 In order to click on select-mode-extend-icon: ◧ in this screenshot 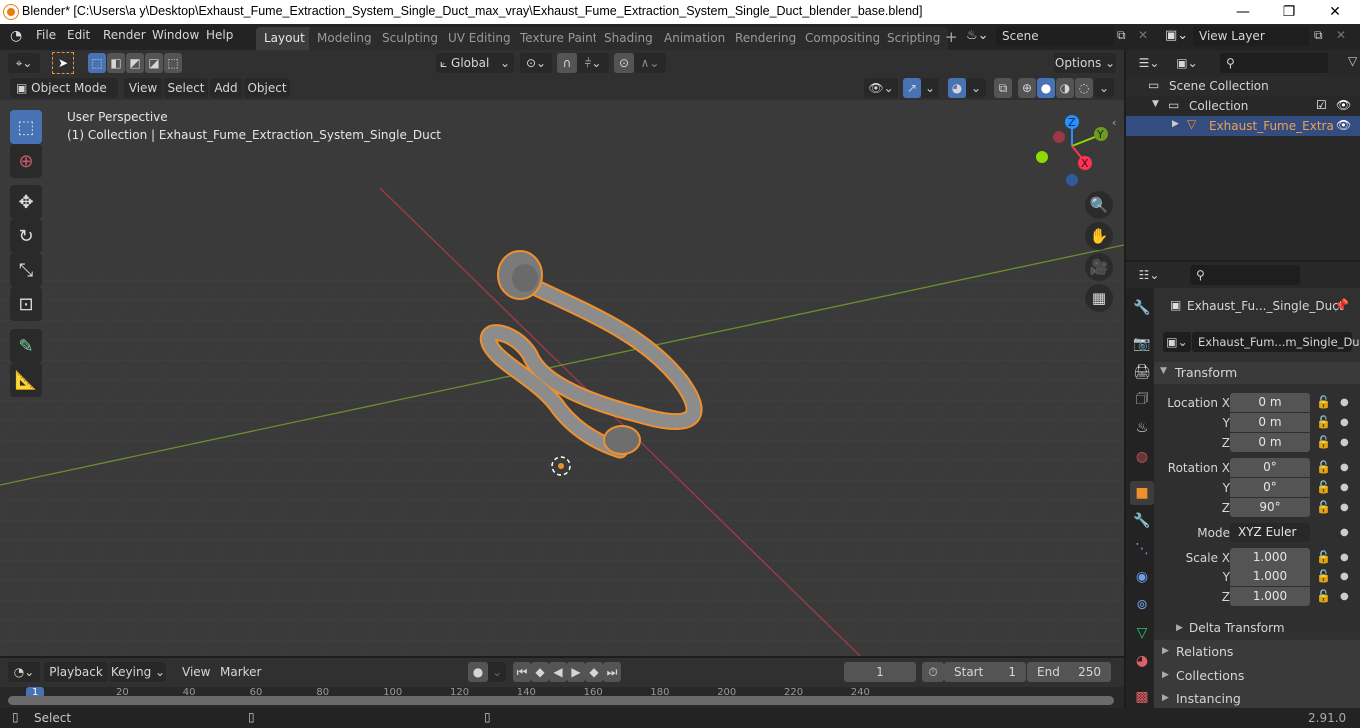, I will do `click(116, 63)`.